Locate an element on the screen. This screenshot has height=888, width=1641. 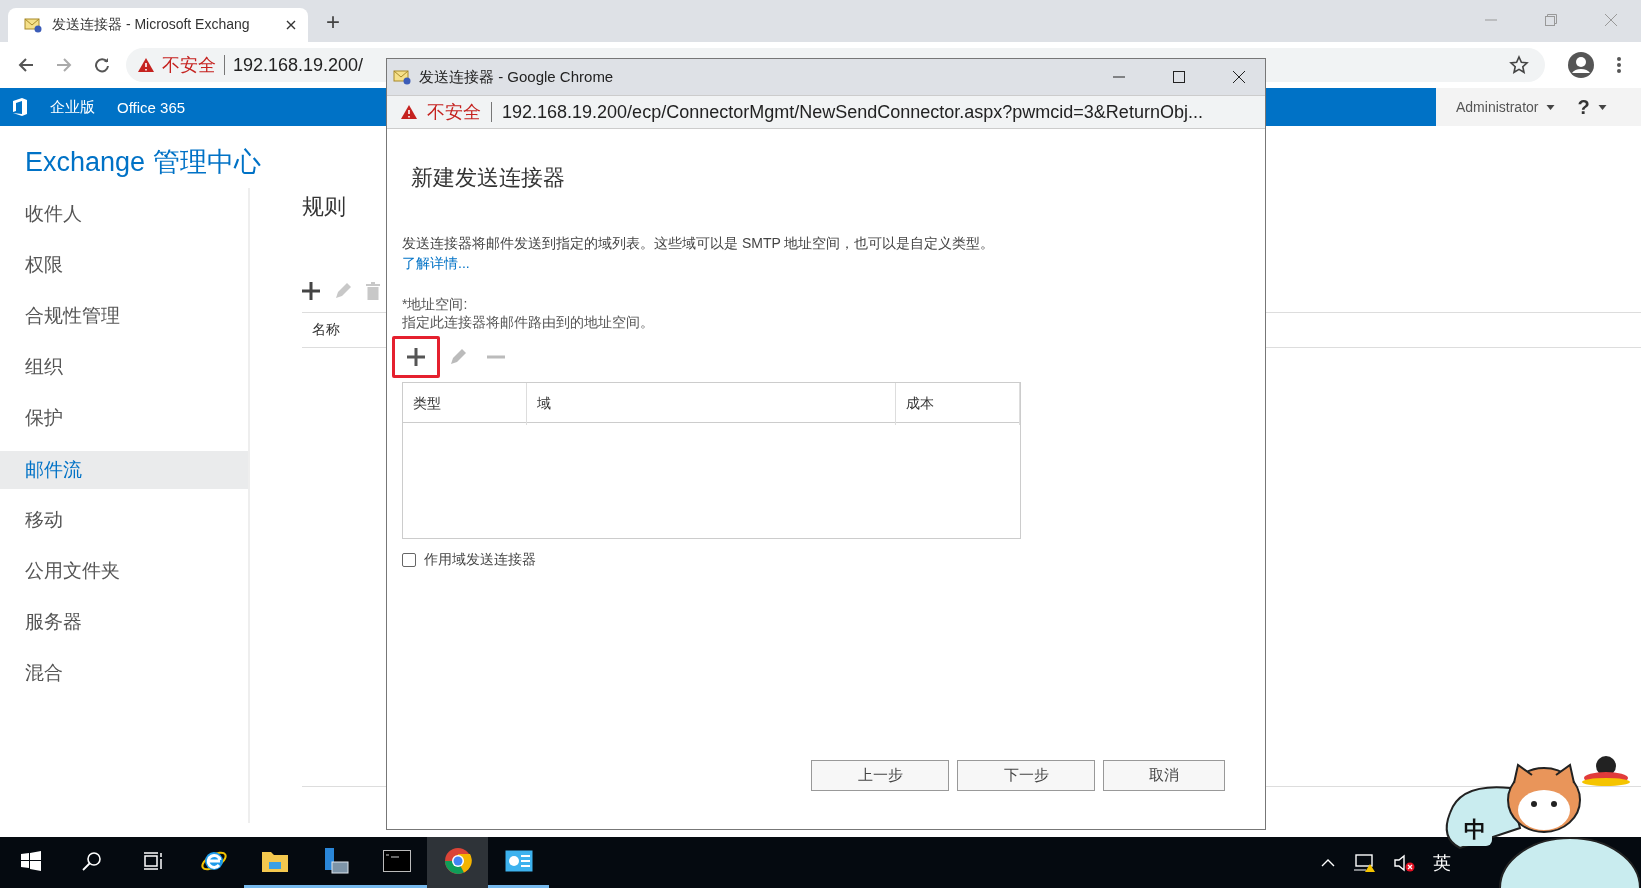
nav-item: 权限 is located at coordinates (124, 266).